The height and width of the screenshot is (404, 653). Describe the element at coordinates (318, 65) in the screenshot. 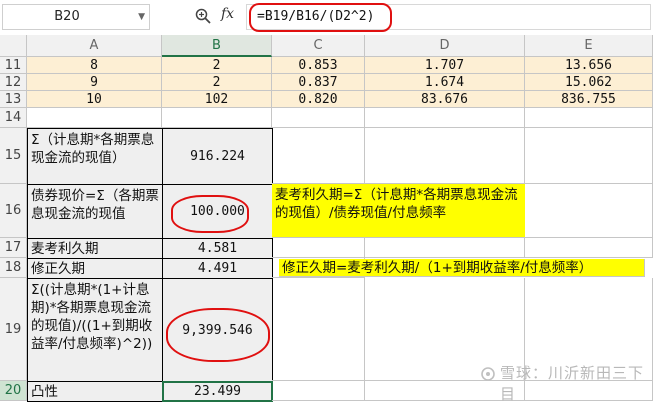

I see `cell-c11: 0.853` at that location.